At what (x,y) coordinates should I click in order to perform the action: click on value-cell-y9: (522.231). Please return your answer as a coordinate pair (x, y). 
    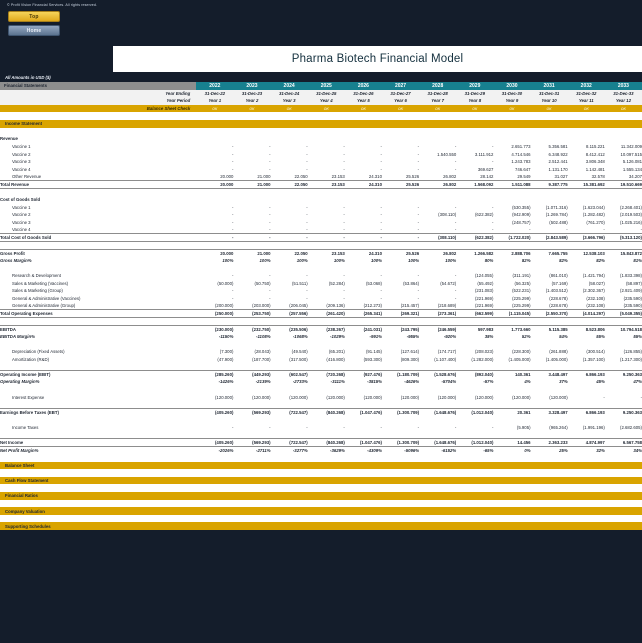
    Looking at the image, I should click on (521, 291).